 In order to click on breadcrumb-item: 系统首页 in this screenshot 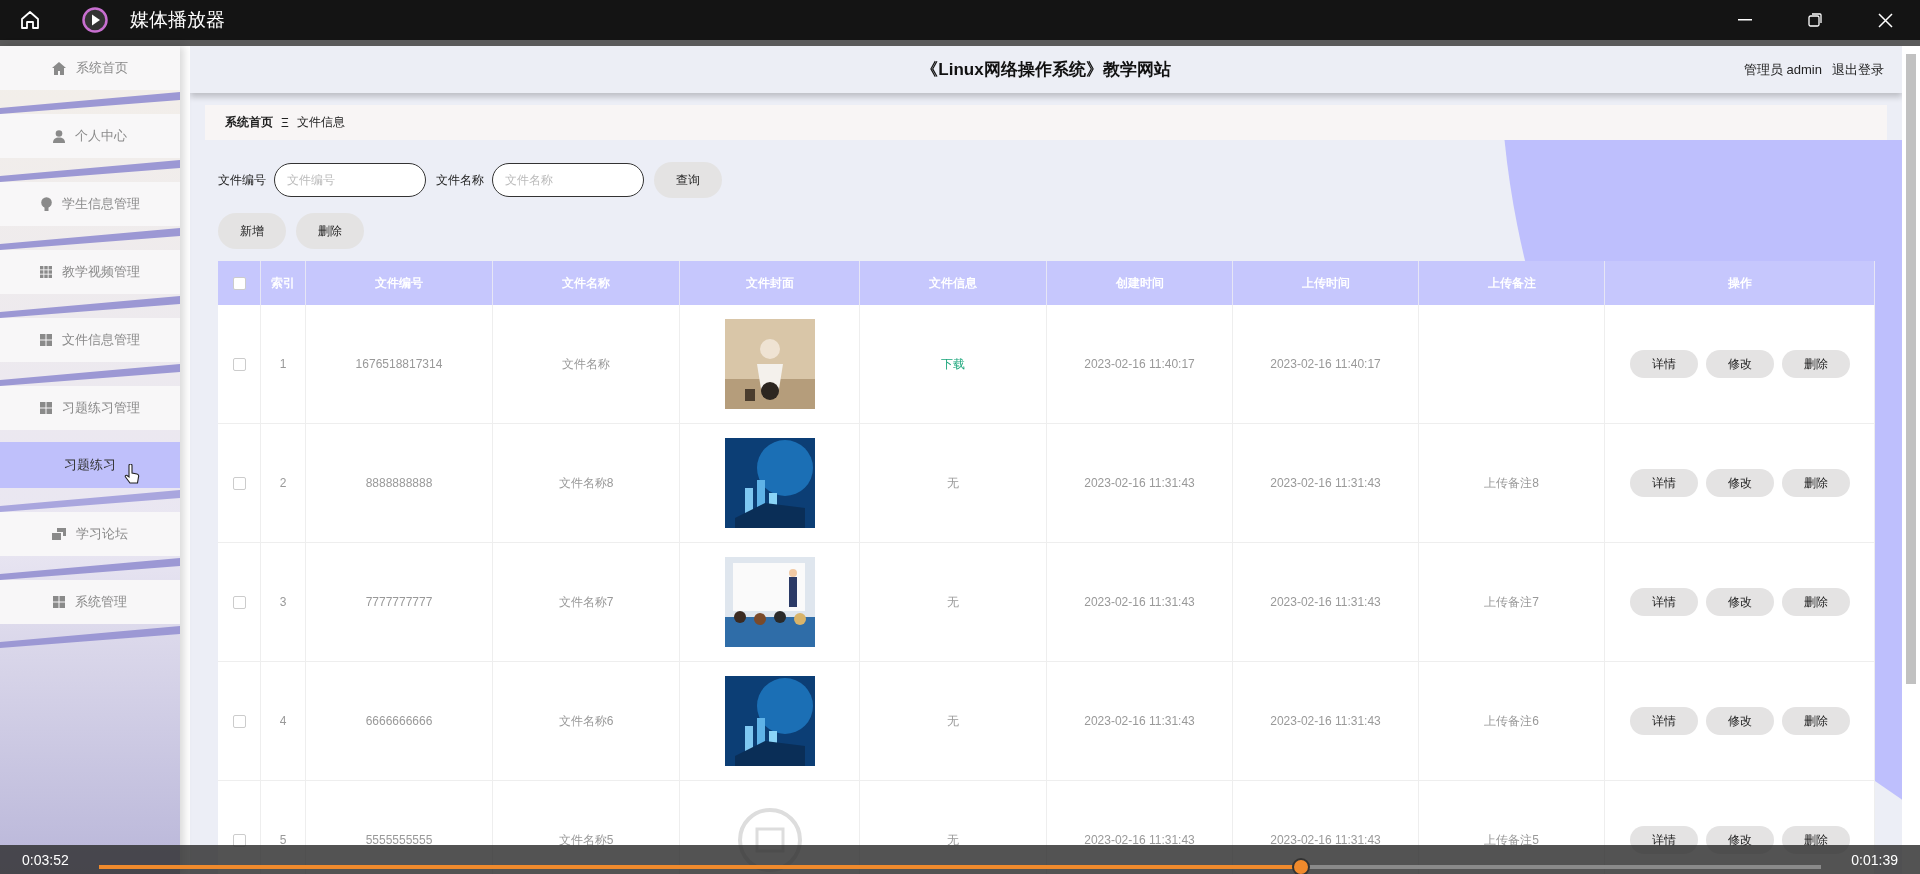, I will do `click(249, 122)`.